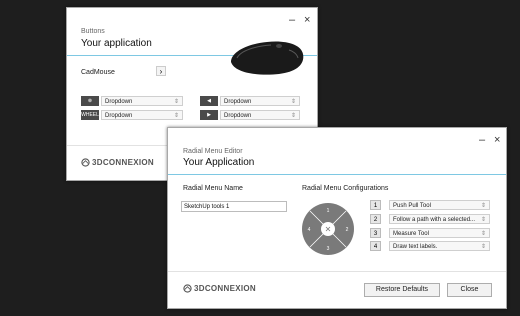 This screenshot has width=520, height=316. I want to click on wheel-number-4: 4, so click(309, 230).